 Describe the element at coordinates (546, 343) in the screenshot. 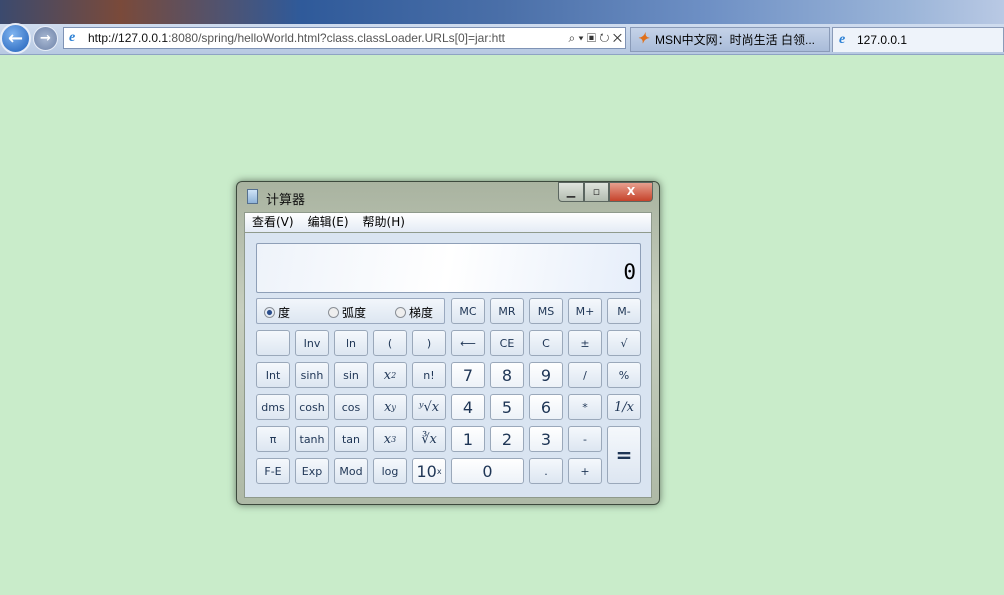

I see `calc-button: C` at that location.